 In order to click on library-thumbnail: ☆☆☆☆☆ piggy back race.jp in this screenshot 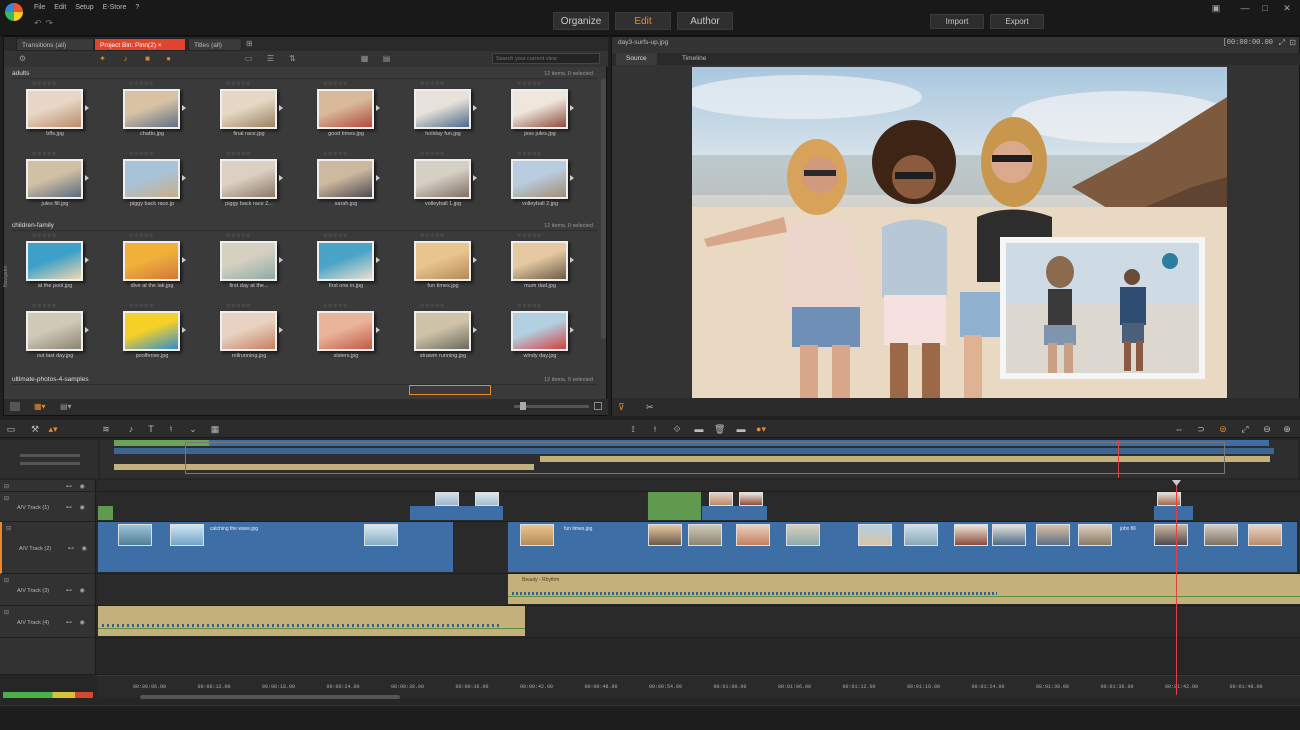, I will do `click(150, 184)`.